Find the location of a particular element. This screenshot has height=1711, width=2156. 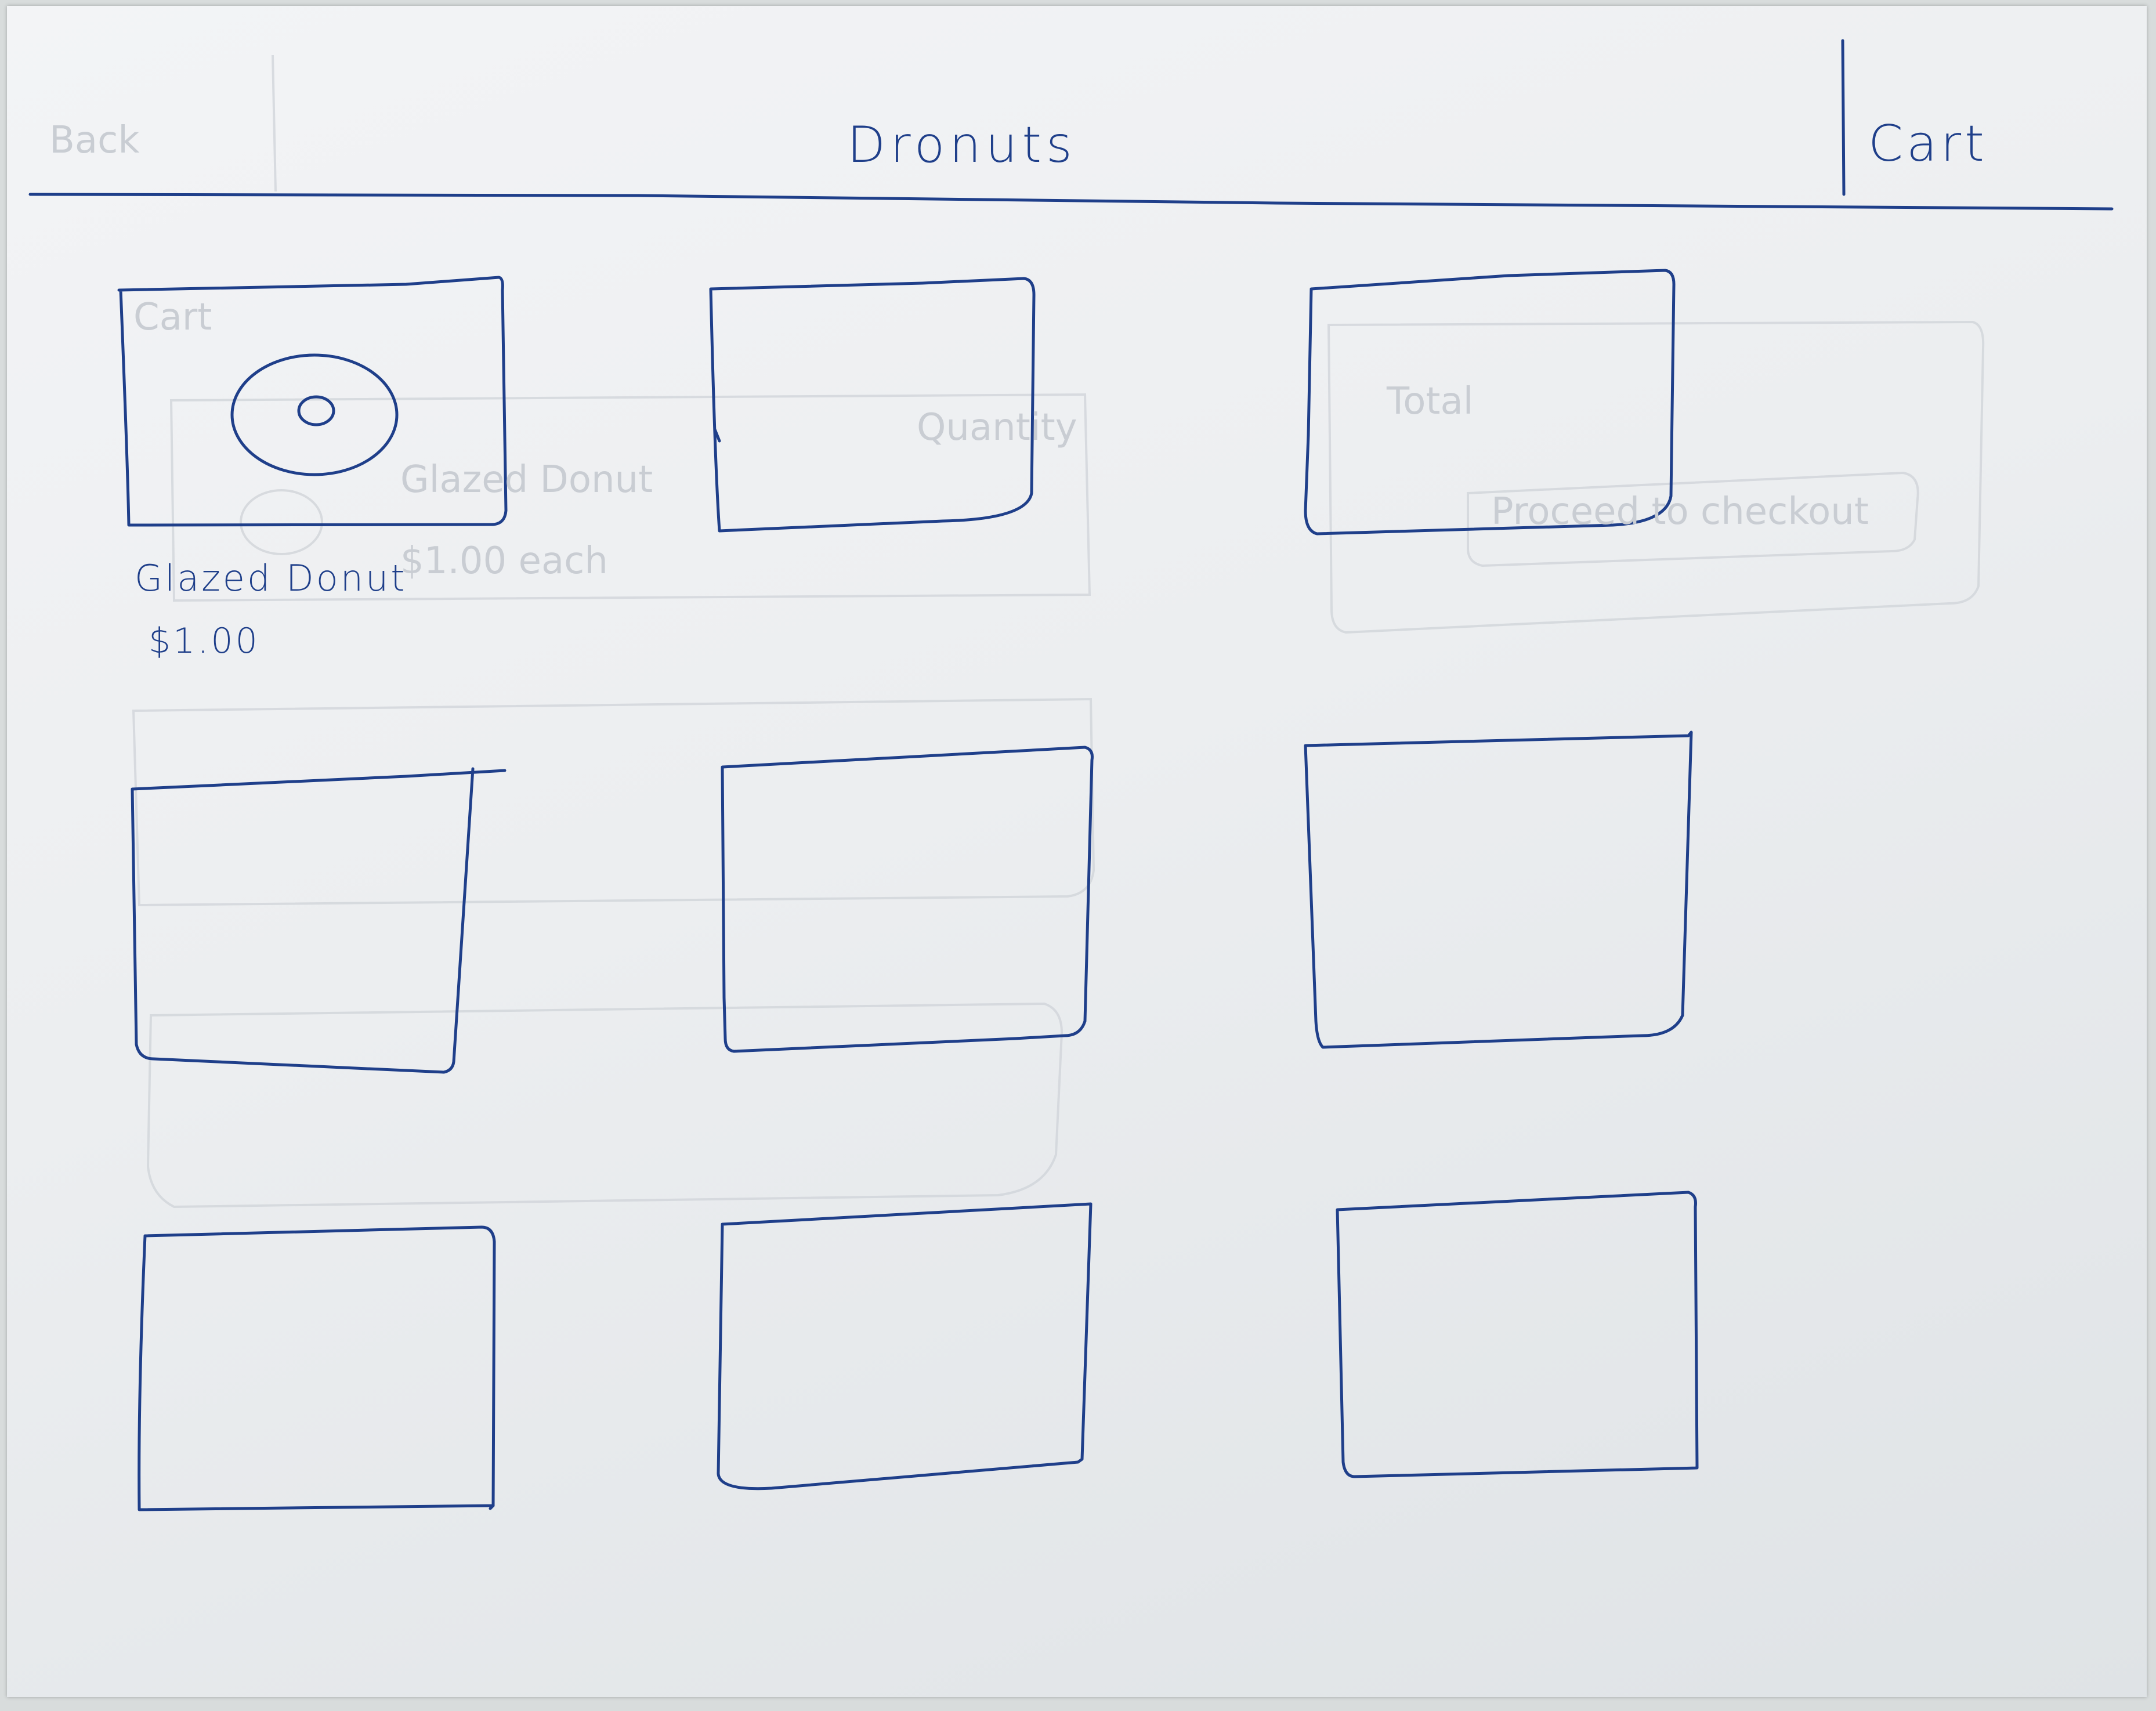

product-price: $1.00 is located at coordinates (204, 641).